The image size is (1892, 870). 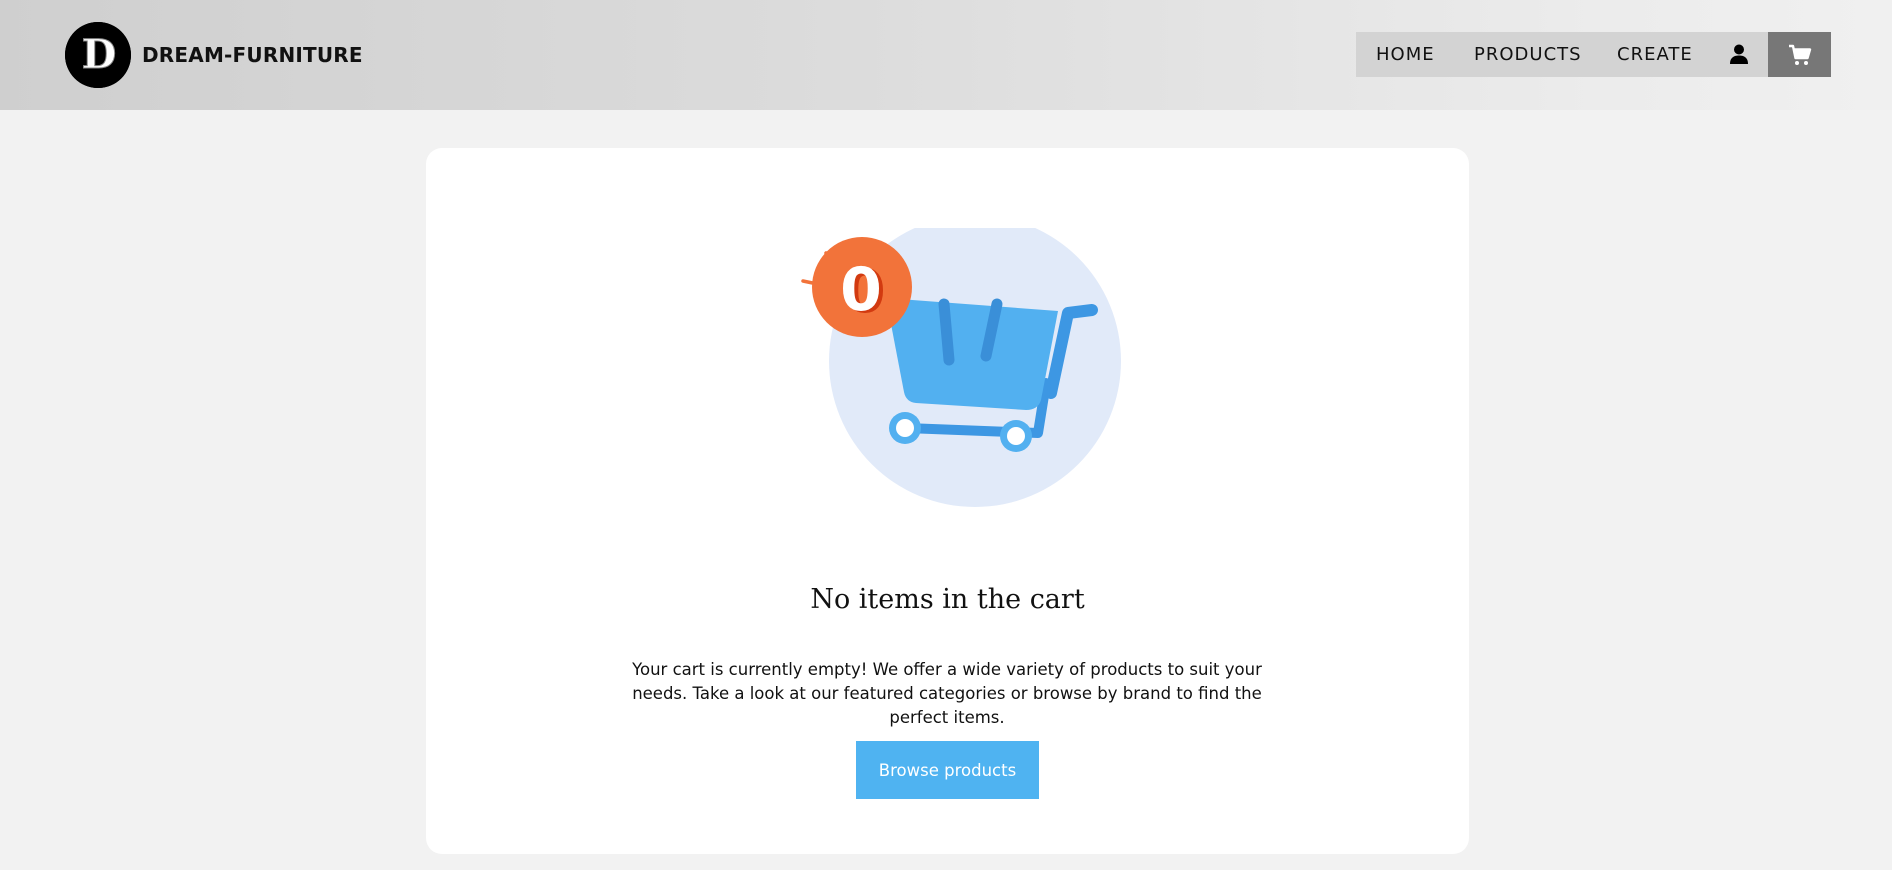 What do you see at coordinates (252, 55) in the screenshot?
I see `brand-name: DREAM-FURNITURE` at bounding box center [252, 55].